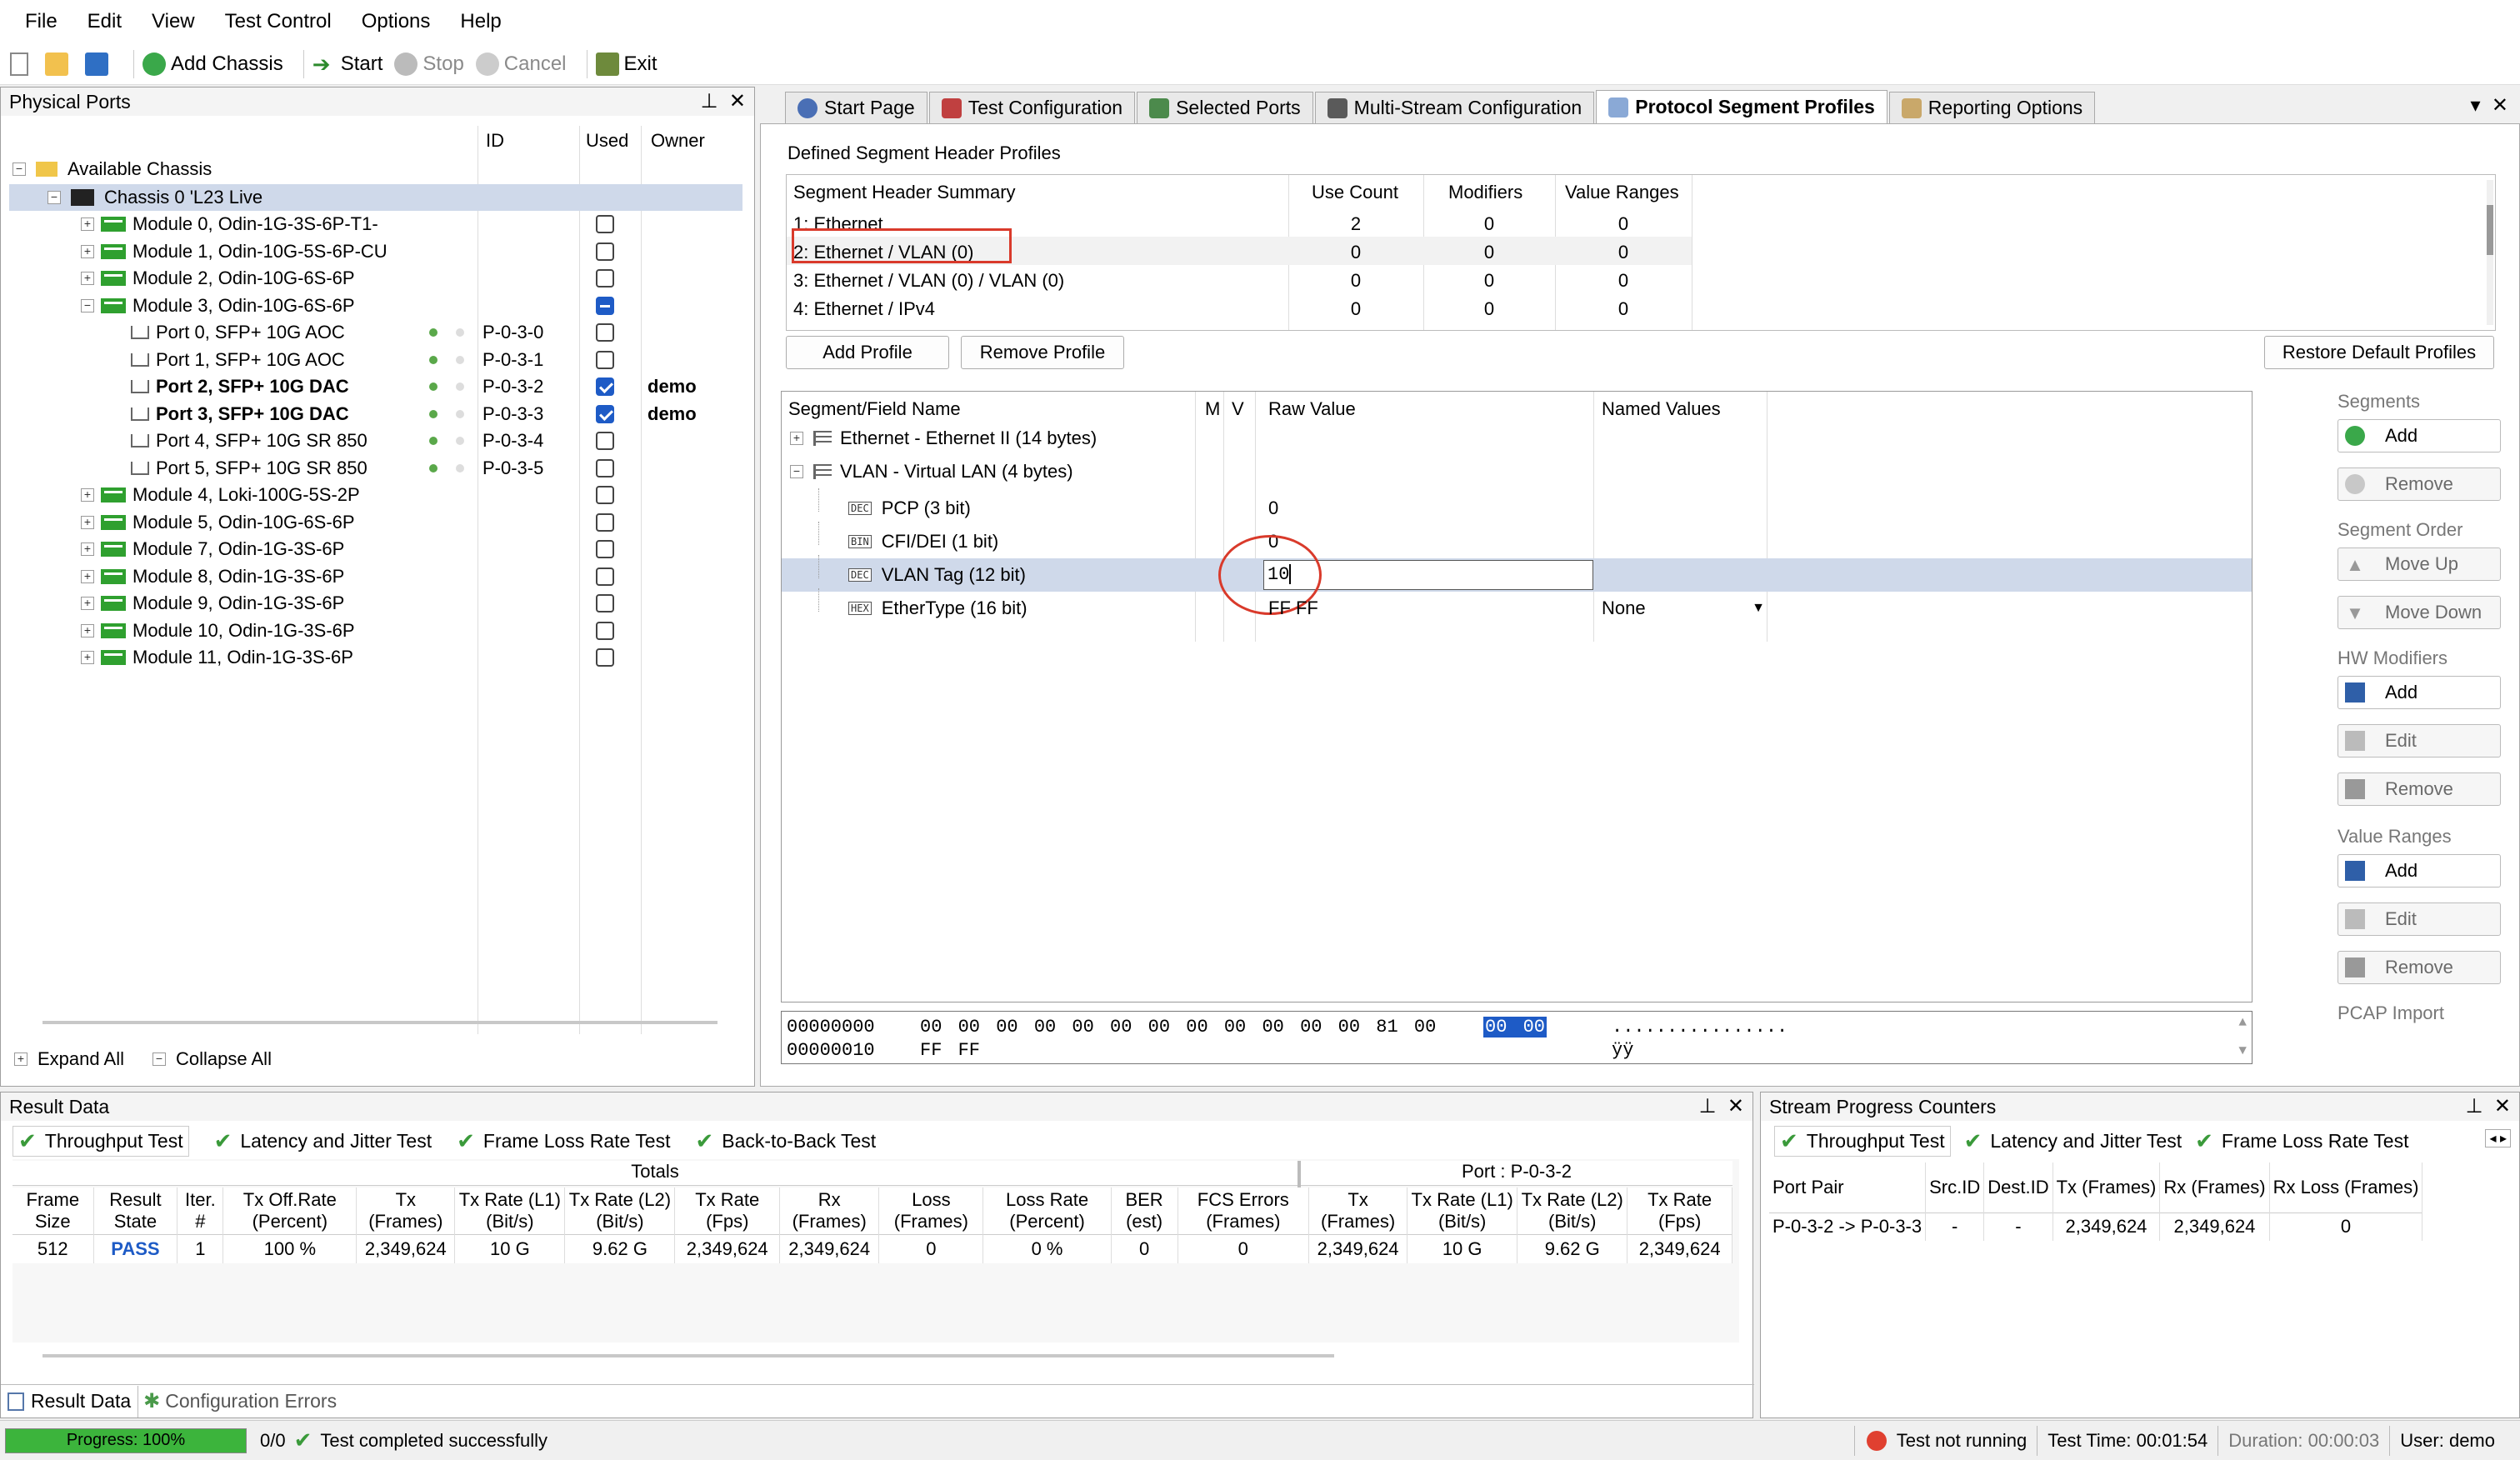 This screenshot has height=1460, width=2520. Describe the element at coordinates (2419, 436) in the screenshot. I see `add-segment-button: Add` at that location.